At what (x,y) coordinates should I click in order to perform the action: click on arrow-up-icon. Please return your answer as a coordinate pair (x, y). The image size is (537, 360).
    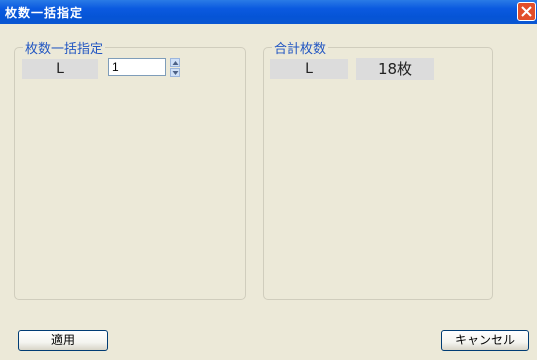
    Looking at the image, I should click on (175, 63).